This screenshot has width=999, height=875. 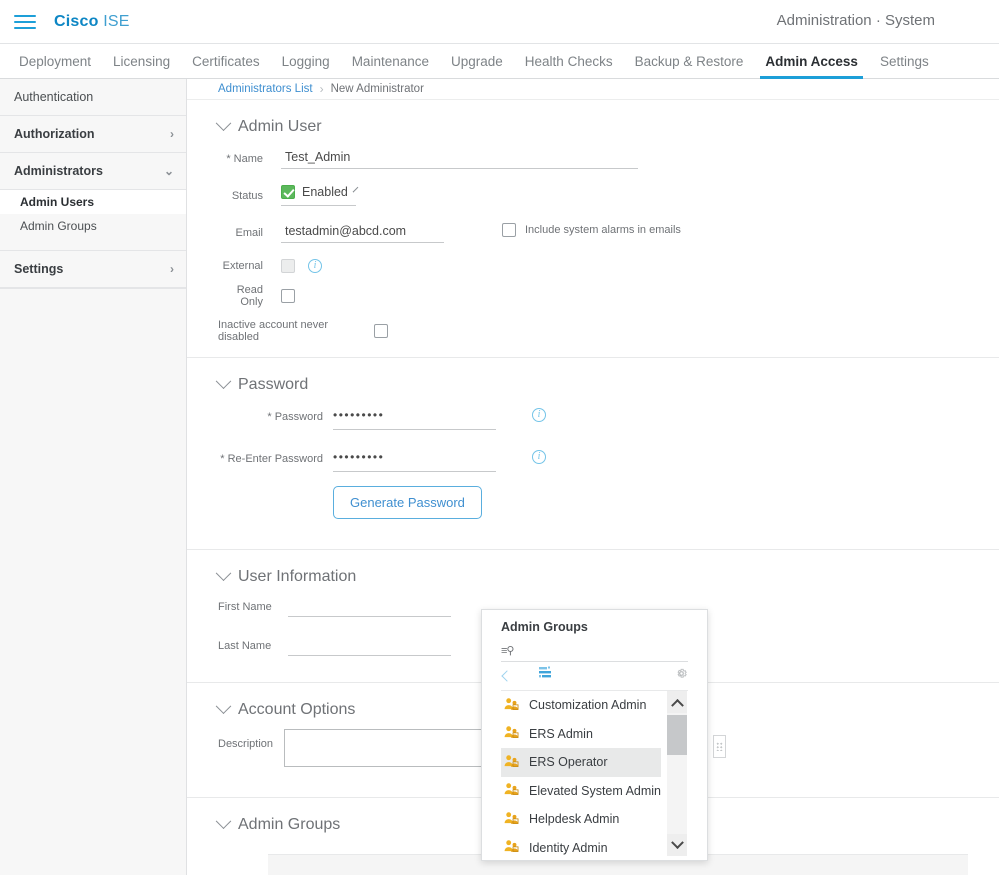 What do you see at coordinates (677, 705) in the screenshot?
I see `chevron-up-icon` at bounding box center [677, 705].